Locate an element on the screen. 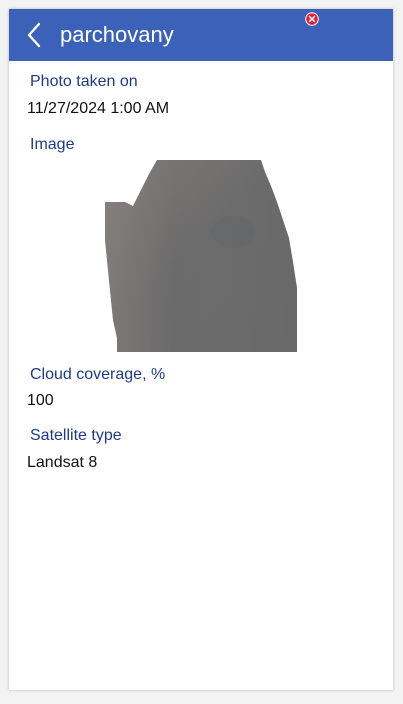 This screenshot has width=403, height=704. close-button is located at coordinates (312, 19).